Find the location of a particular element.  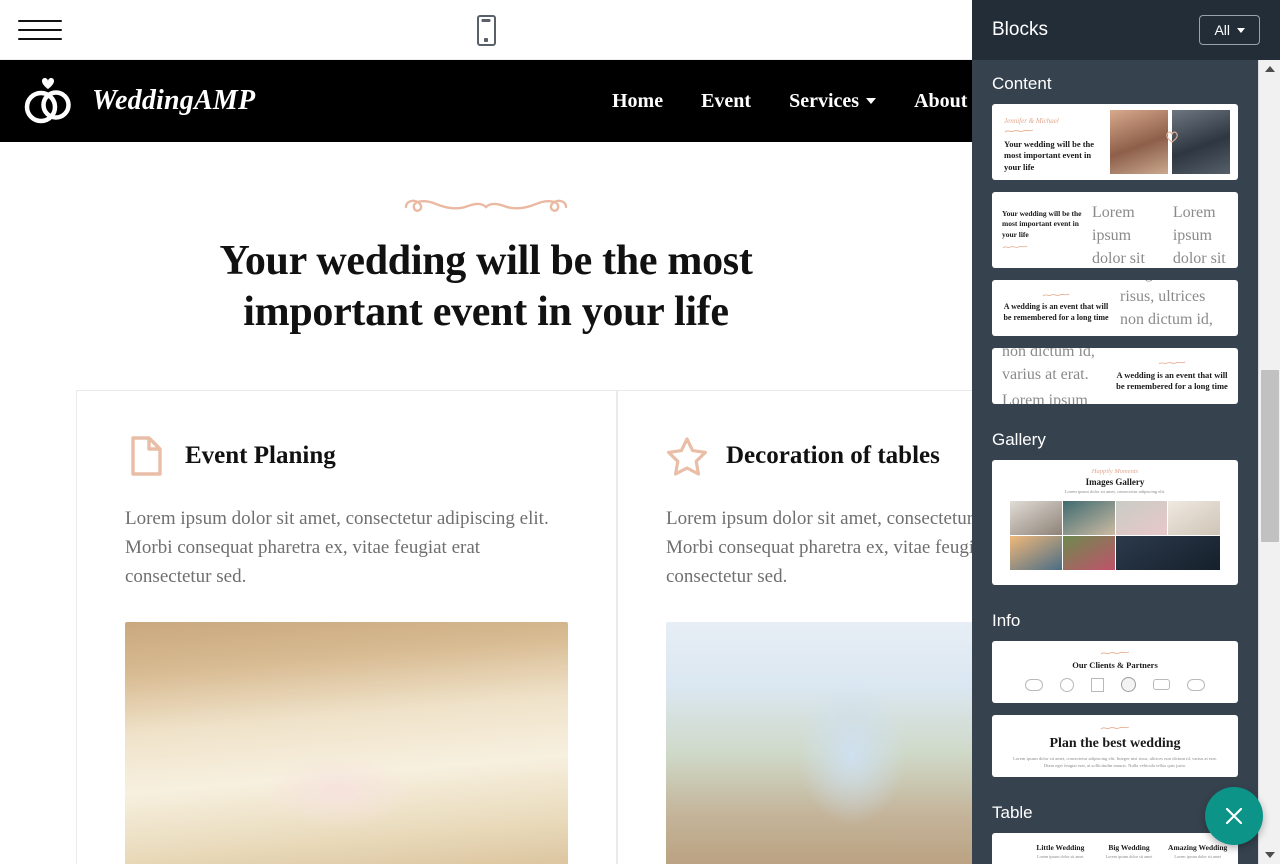

block-thumbnail: Our Clients & Partners is located at coordinates (1115, 672).